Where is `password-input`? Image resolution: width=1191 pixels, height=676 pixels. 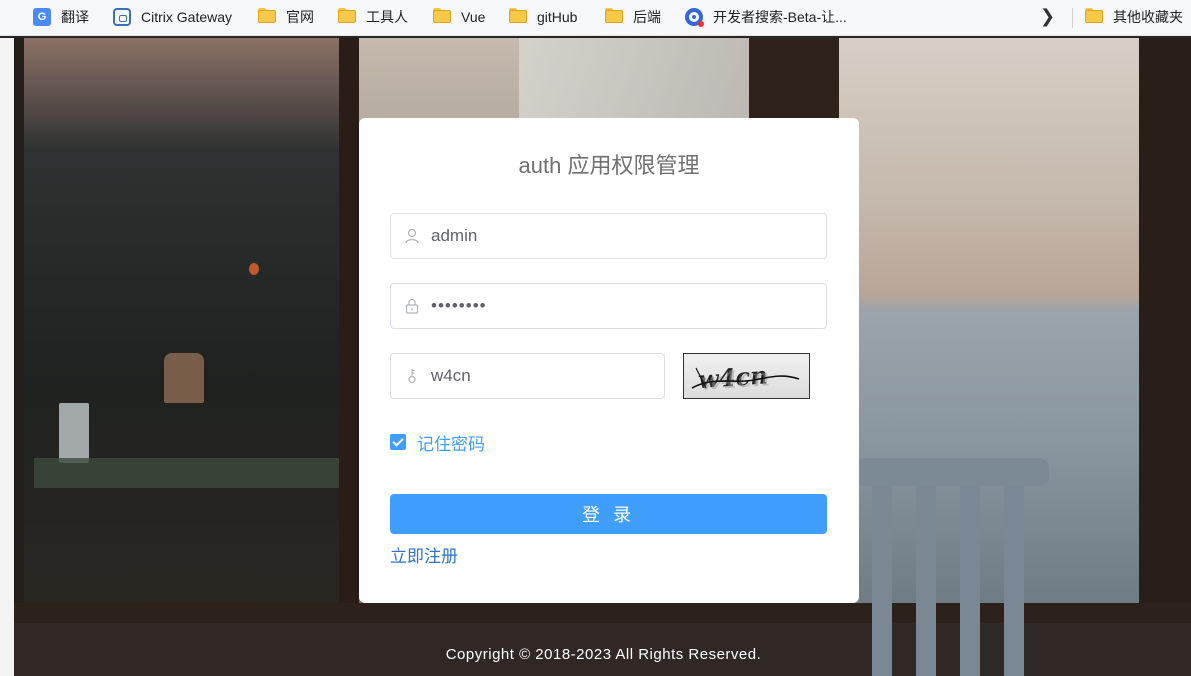
password-input is located at coordinates (621, 306).